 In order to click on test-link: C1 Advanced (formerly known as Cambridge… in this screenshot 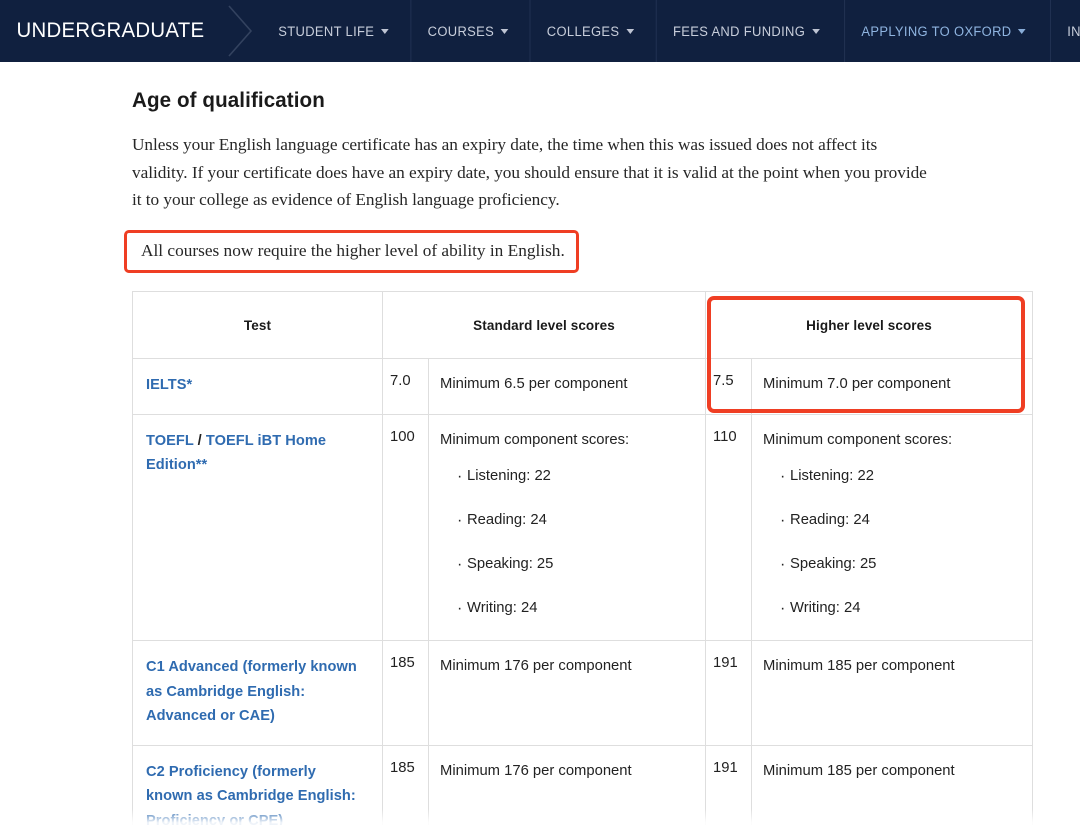, I will do `click(251, 691)`.